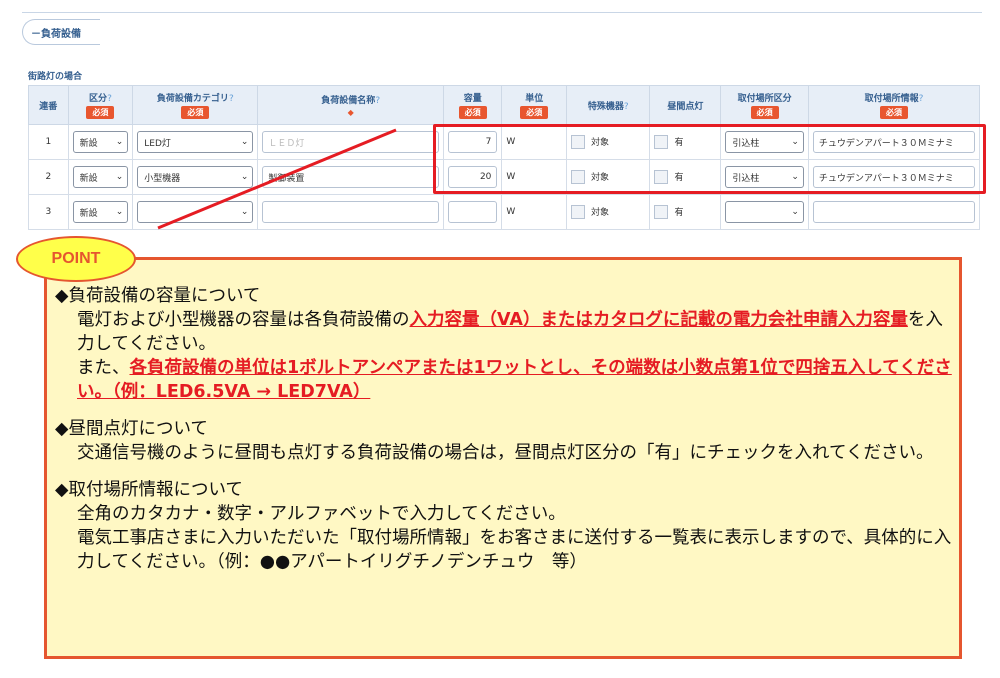 Image resolution: width=1000 pixels, height=678 pixels. Describe the element at coordinates (36, 34) in the screenshot. I see `collapse-icon: －` at that location.